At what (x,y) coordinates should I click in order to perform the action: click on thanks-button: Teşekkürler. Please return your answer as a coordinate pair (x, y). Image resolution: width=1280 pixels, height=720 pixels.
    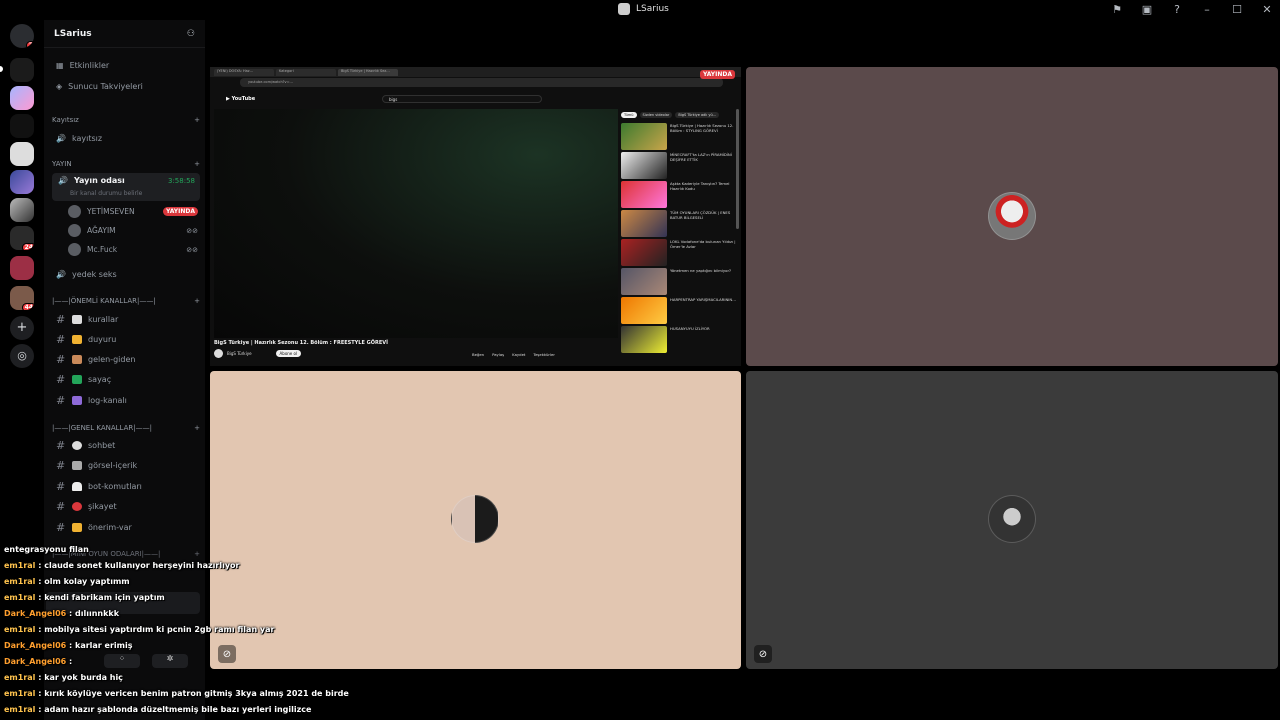
    Looking at the image, I should click on (544, 354).